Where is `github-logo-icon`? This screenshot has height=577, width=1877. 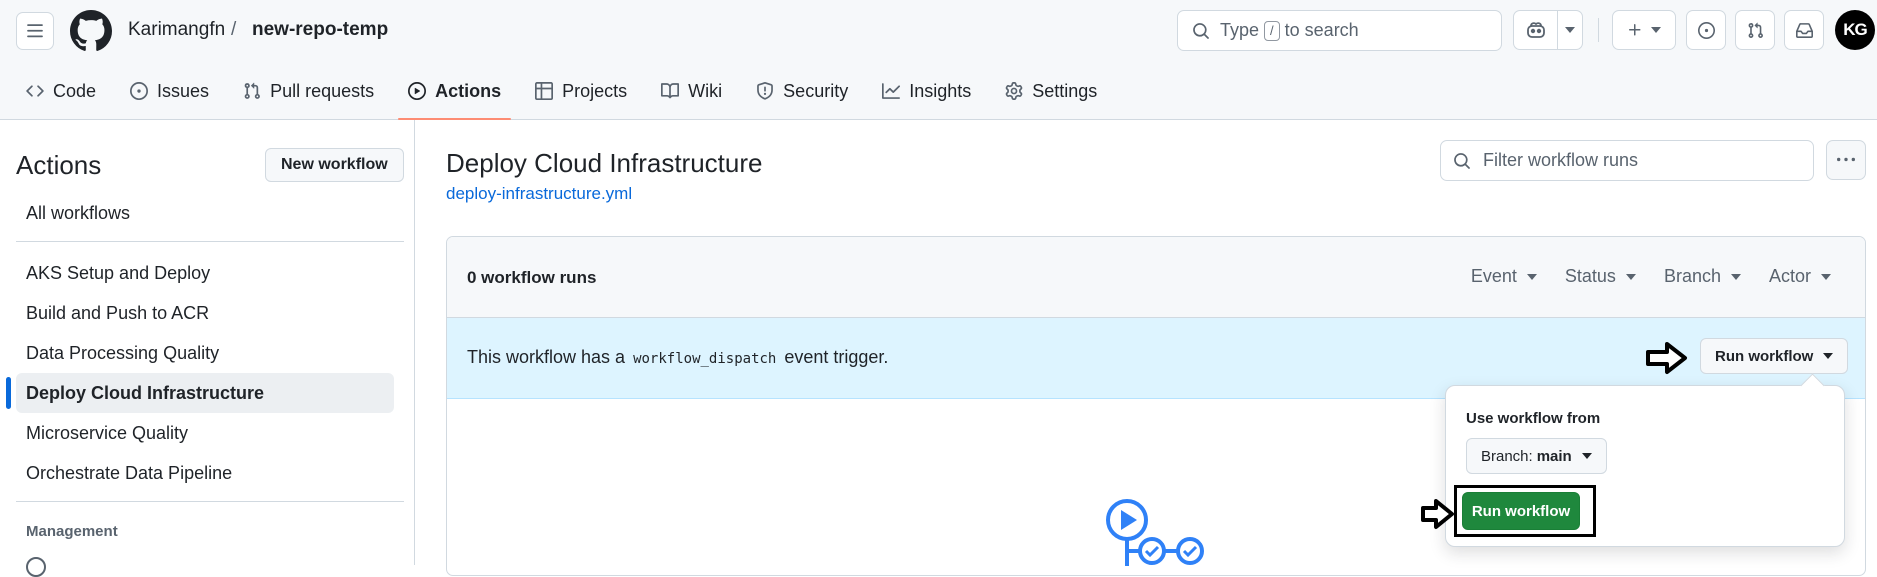
github-logo-icon is located at coordinates (91, 31).